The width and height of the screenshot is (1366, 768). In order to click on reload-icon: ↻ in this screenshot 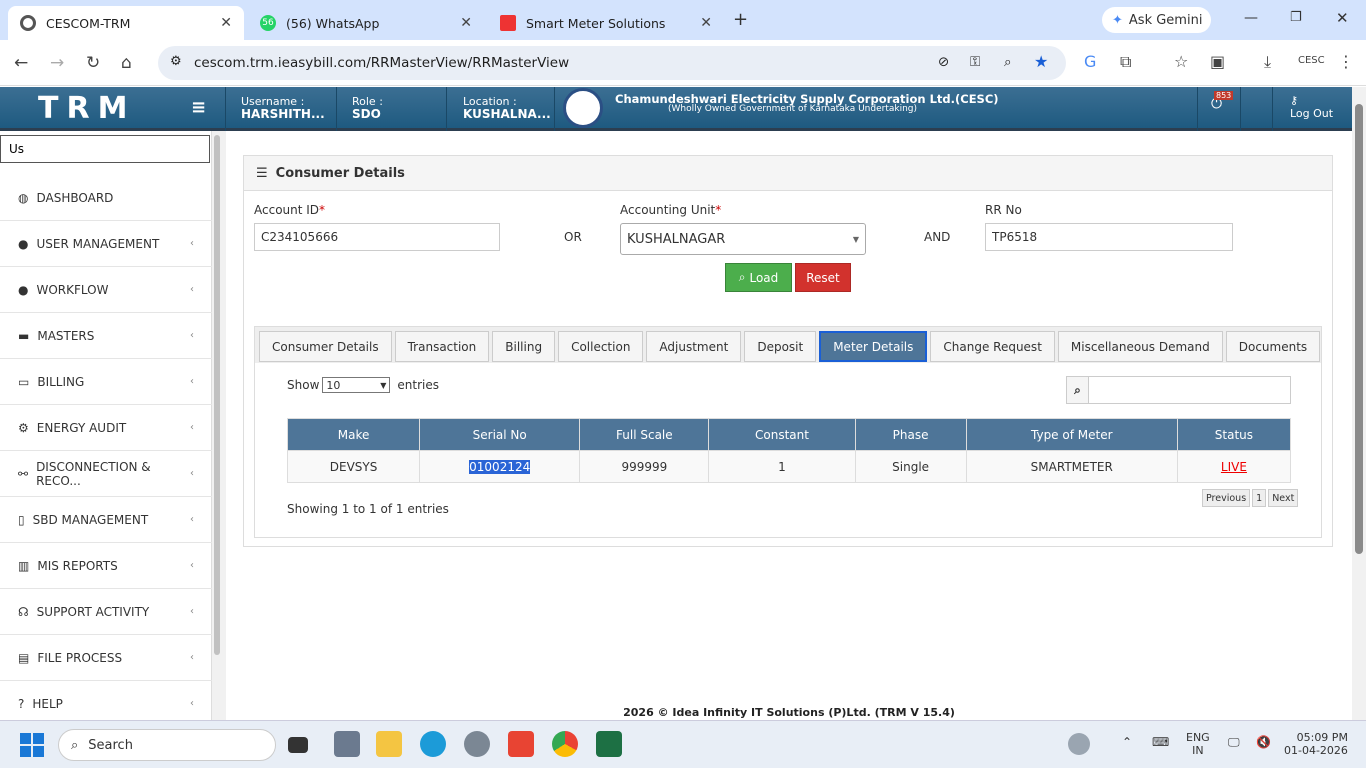, I will do `click(93, 63)`.